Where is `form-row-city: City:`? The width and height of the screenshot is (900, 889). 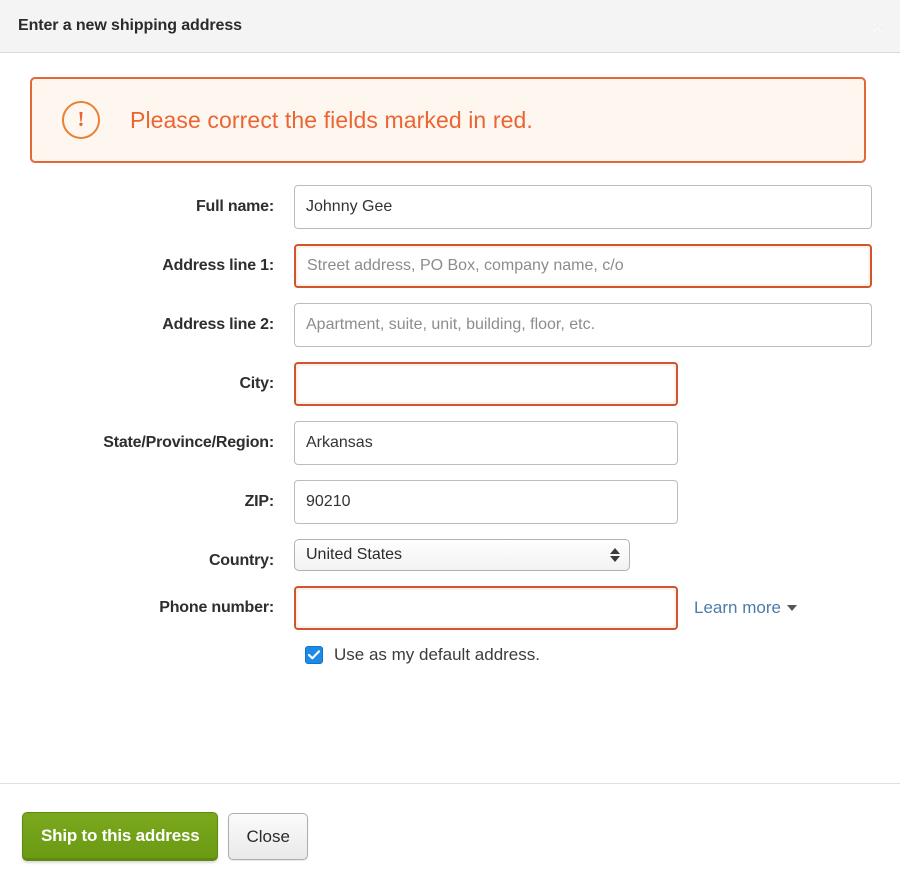 form-row-city: City: is located at coordinates (450, 384).